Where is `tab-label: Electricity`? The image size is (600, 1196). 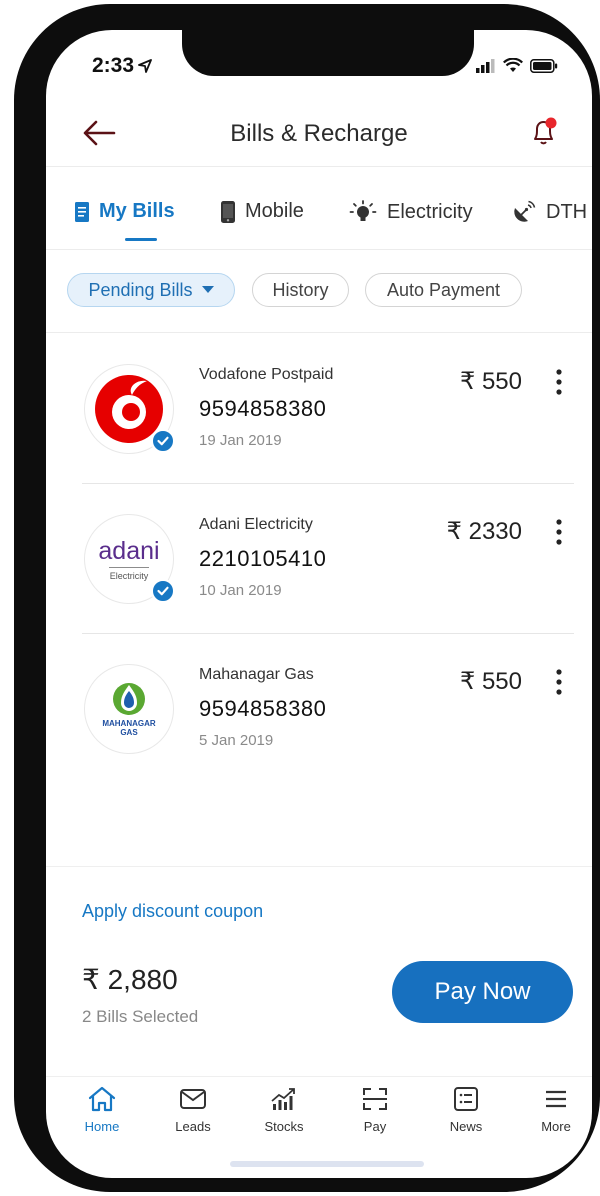
tab-label: Electricity is located at coordinates (430, 211).